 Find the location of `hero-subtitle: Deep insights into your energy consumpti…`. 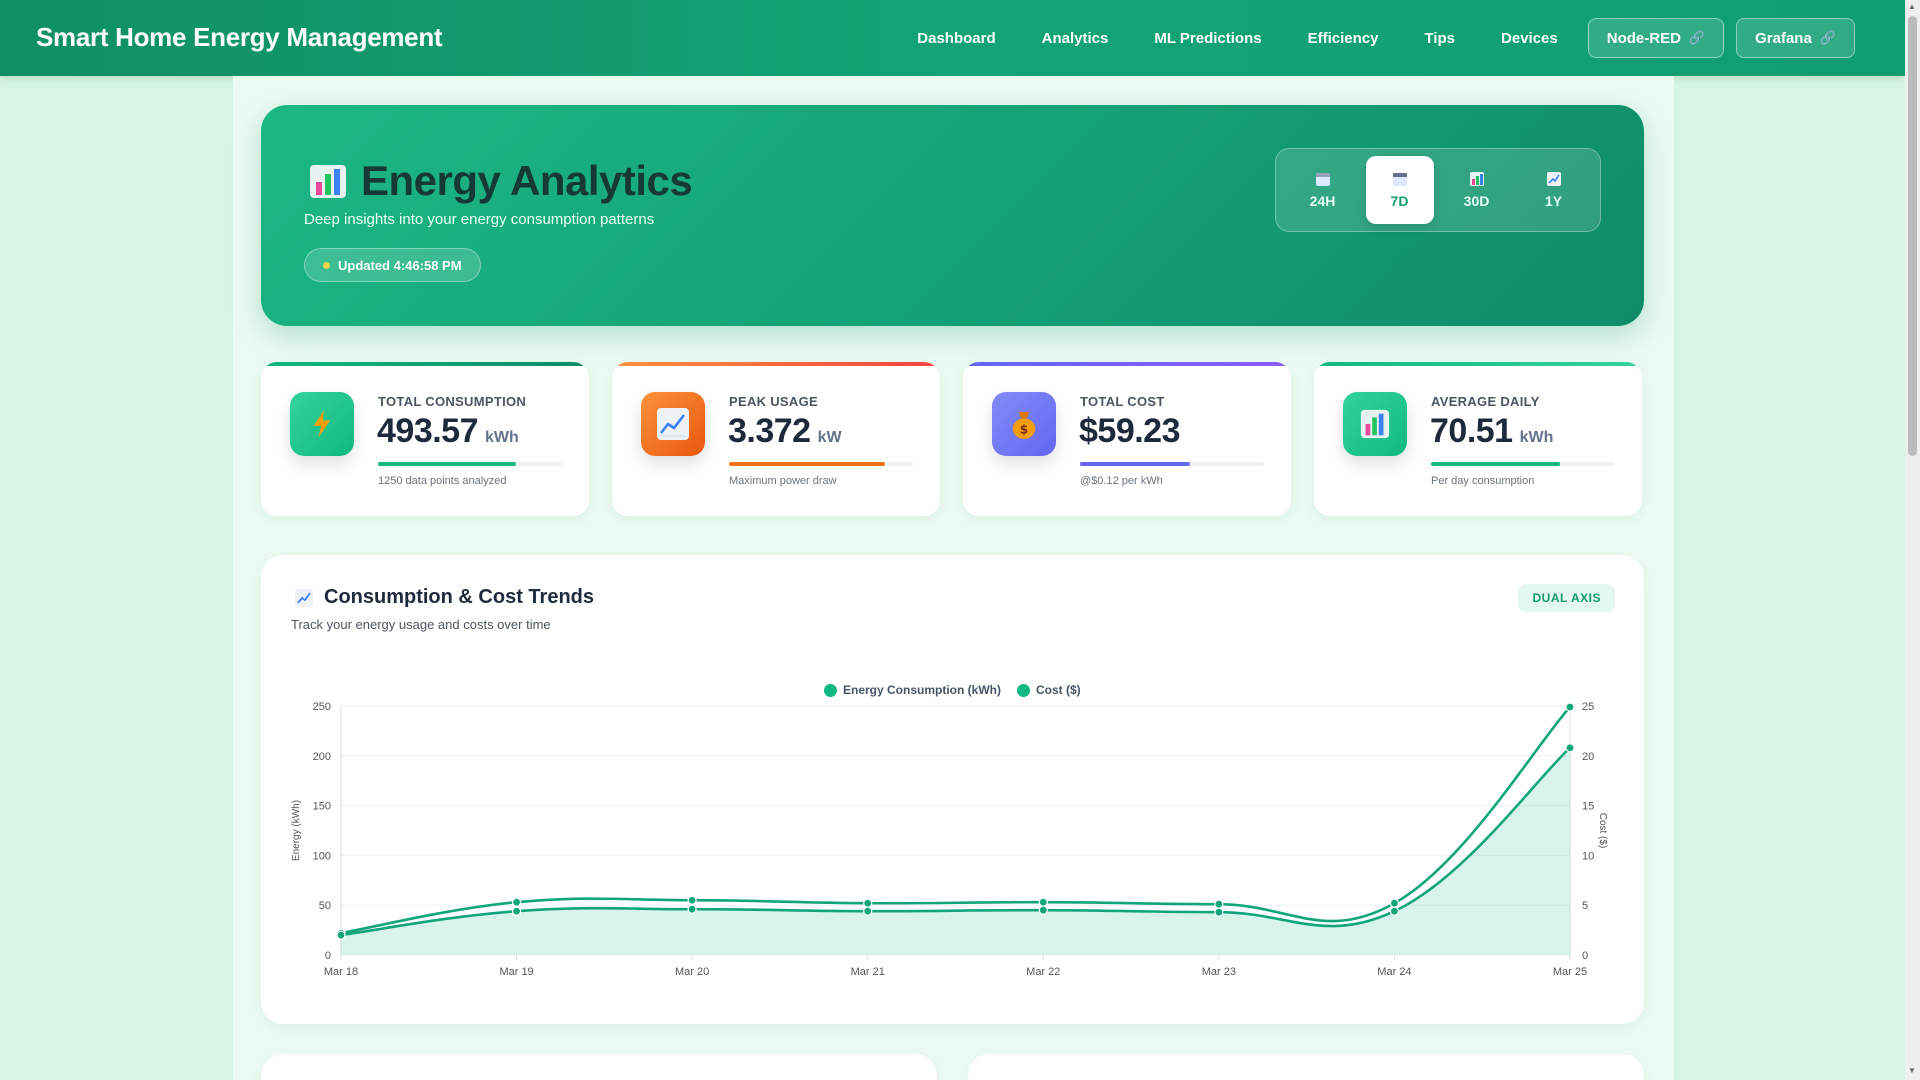

hero-subtitle: Deep insights into your energy consumpti… is located at coordinates (479, 219).